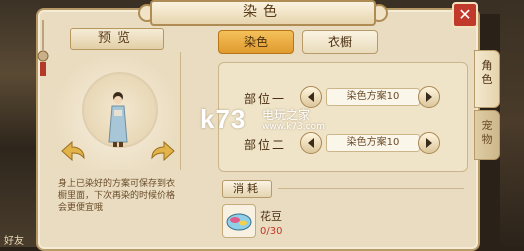 The width and height of the screenshot is (524, 251). I want to click on part-one-next-button, so click(429, 97).